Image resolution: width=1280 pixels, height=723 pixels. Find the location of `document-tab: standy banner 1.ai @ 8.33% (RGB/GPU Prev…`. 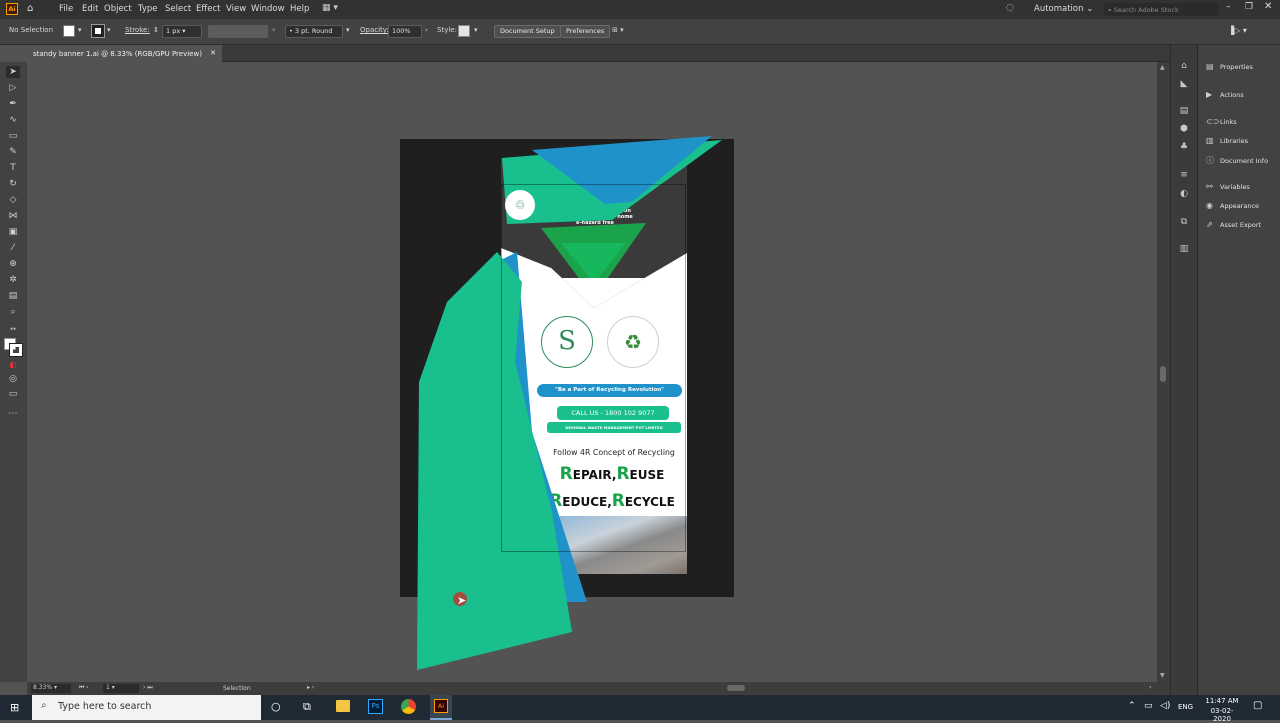

document-tab: standy banner 1.ai @ 8.33% (RGB/GPU Prev… is located at coordinates (124, 53).